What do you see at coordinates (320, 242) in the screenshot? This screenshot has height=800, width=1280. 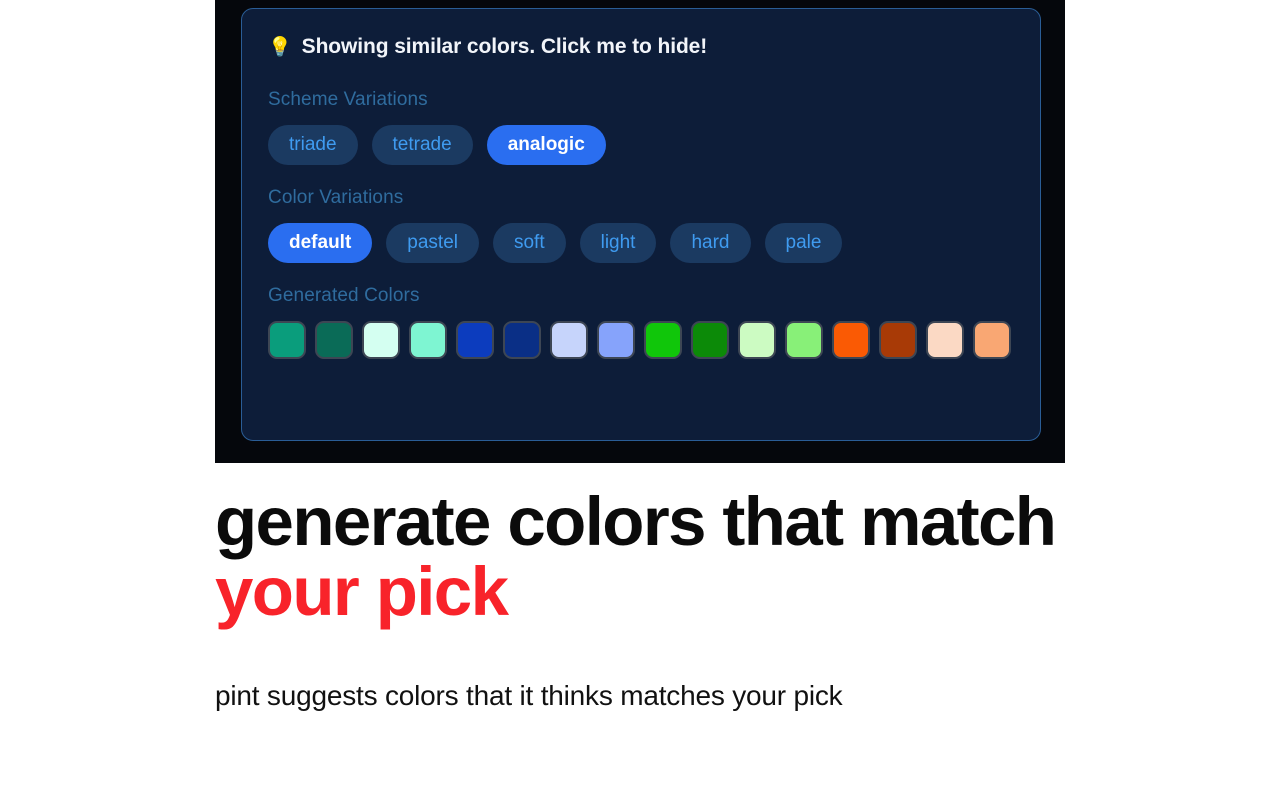 I see `color-option-default: default` at bounding box center [320, 242].